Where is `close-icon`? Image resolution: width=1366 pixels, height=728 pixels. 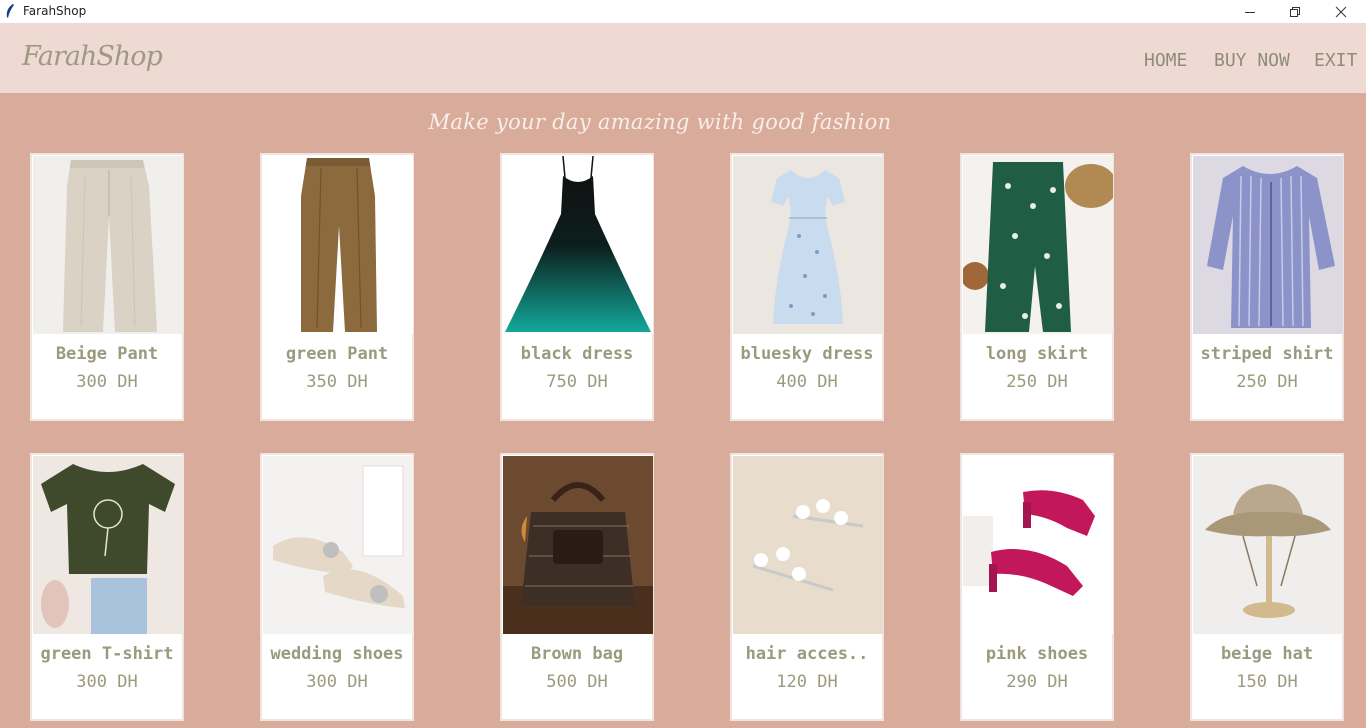
close-icon is located at coordinates (1341, 11).